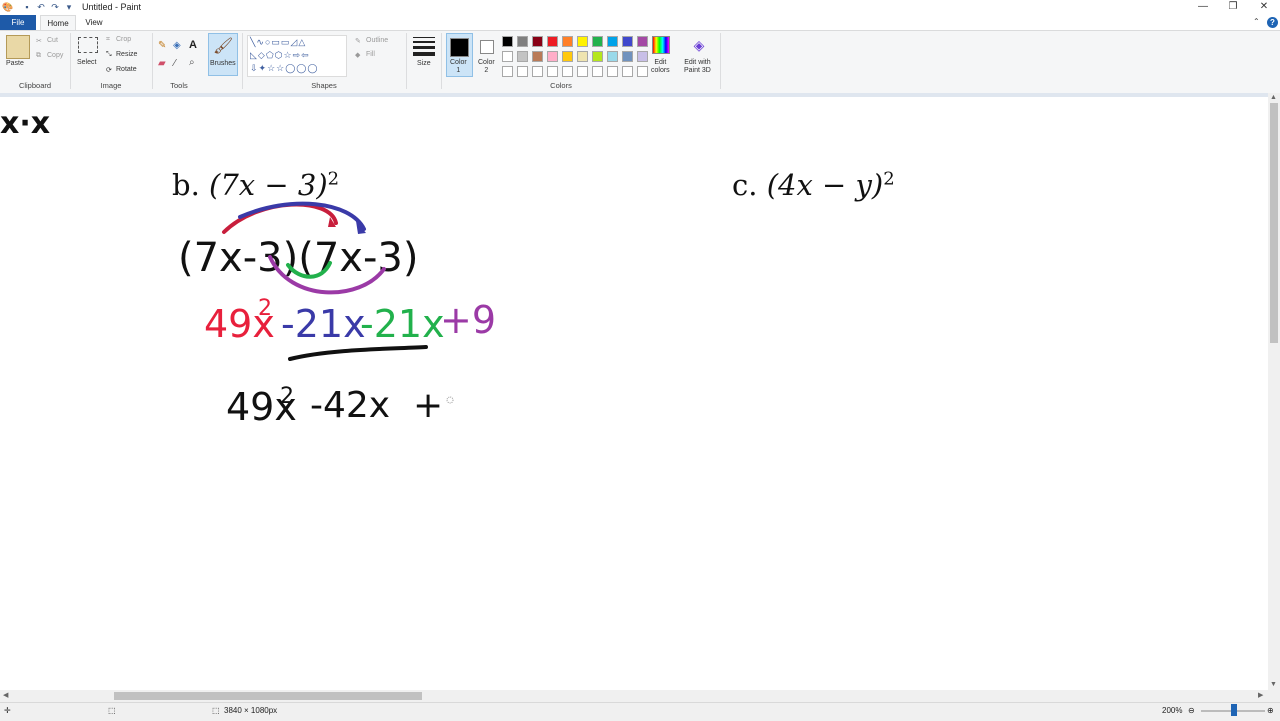 This screenshot has width=1280, height=721. Describe the element at coordinates (7, 710) in the screenshot. I see `cursor-position-icon: ✛` at that location.